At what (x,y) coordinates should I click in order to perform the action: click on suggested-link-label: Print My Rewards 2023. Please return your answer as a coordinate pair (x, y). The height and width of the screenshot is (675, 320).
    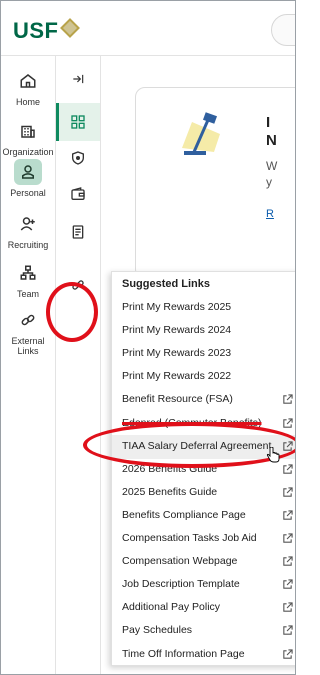
    Looking at the image, I should click on (177, 353).